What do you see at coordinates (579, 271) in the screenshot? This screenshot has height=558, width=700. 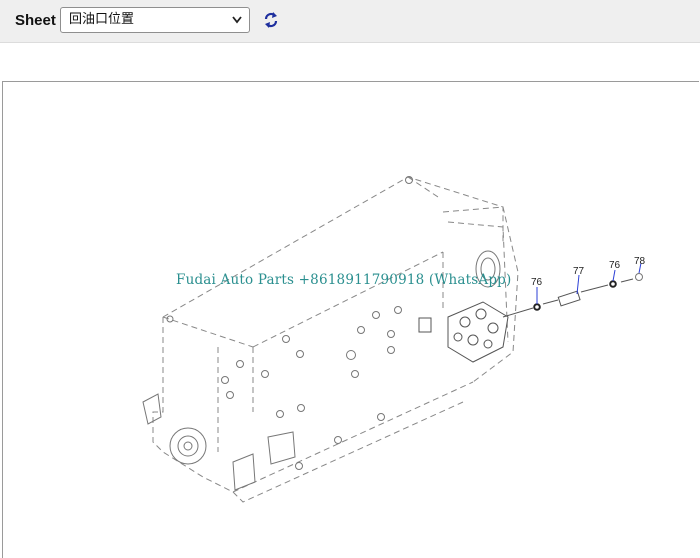 I see `callout-label: 77` at bounding box center [579, 271].